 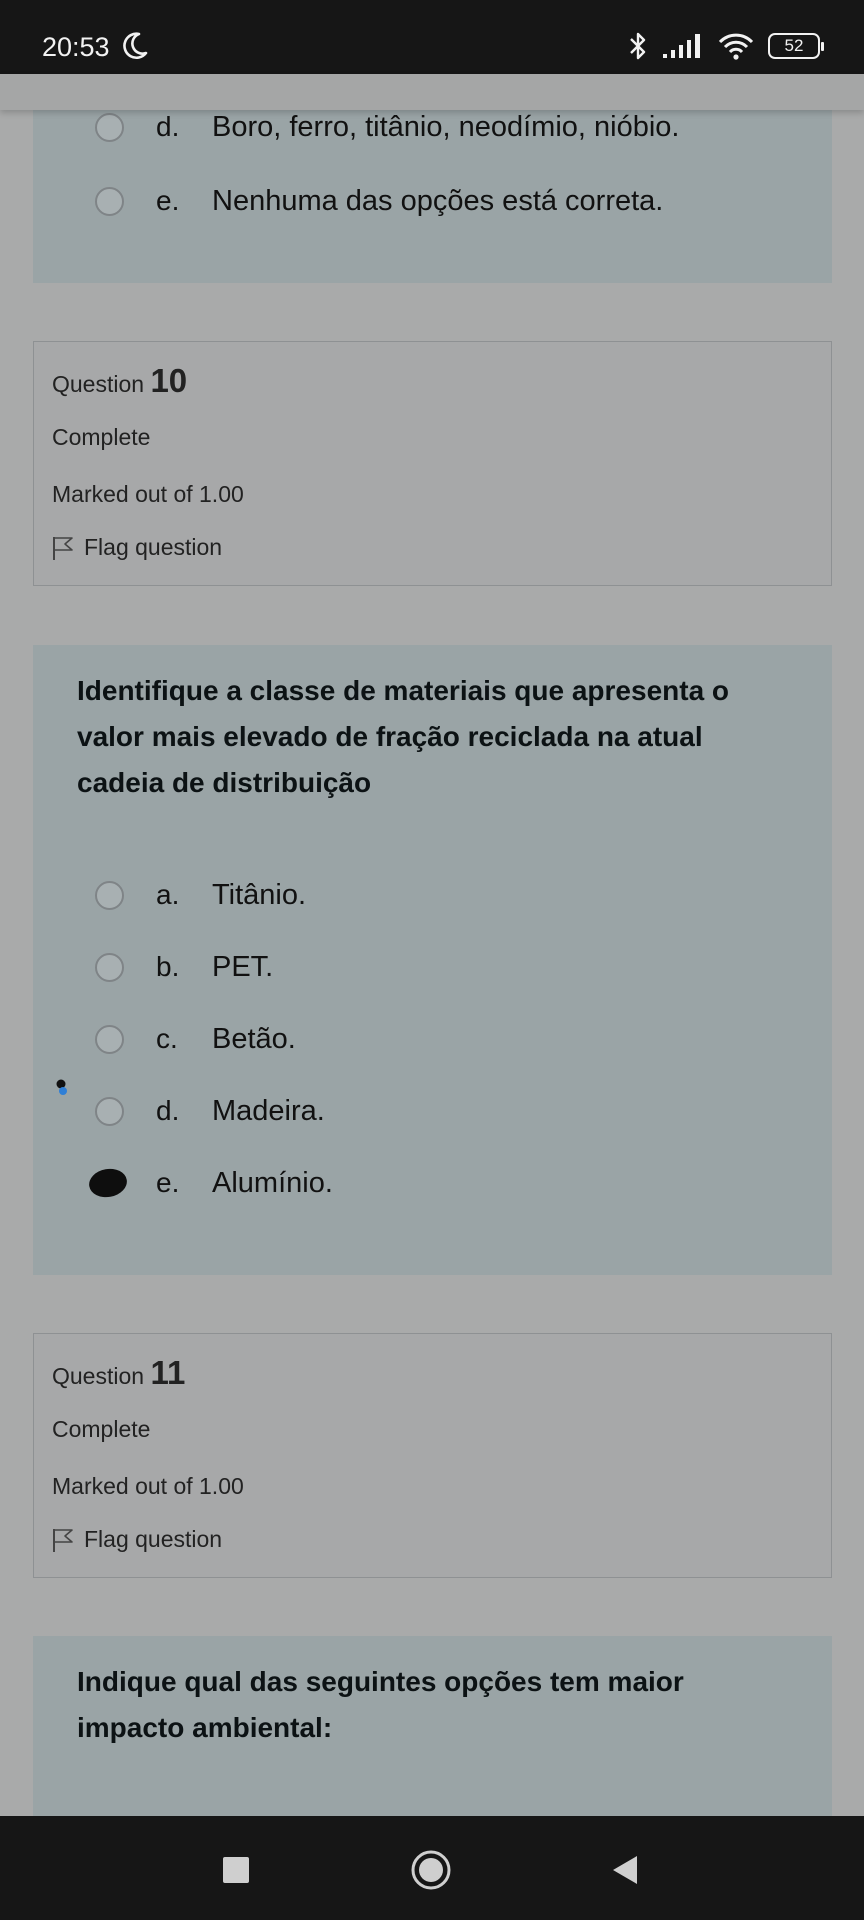 I want to click on question-number: 10, so click(x=169, y=380).